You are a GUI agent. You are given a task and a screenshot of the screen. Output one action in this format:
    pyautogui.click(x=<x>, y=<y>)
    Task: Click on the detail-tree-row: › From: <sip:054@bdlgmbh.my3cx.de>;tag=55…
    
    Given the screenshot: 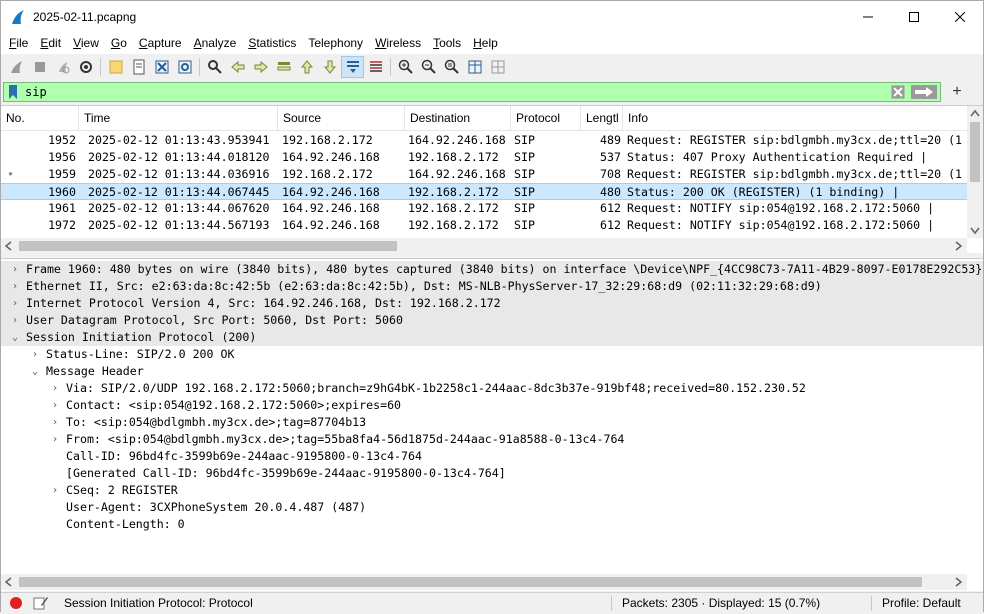 What is the action you would take?
    pyautogui.click(x=492, y=439)
    